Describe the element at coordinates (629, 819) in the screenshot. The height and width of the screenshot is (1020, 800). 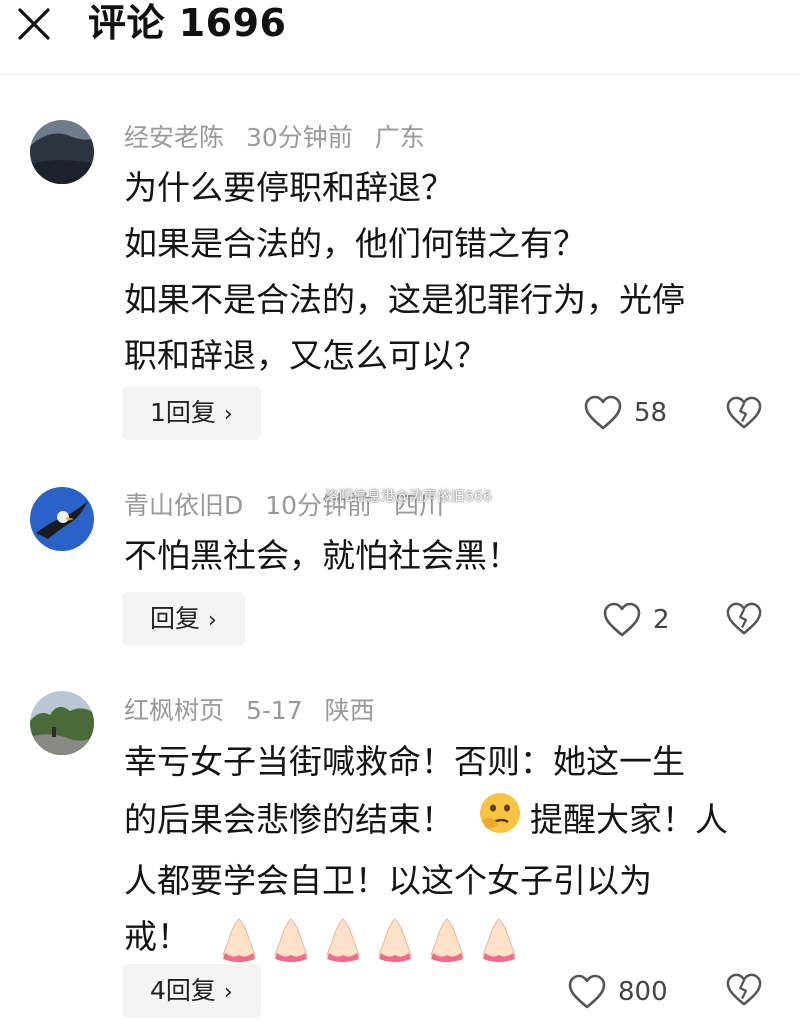
I see `comment-line-part: 提醒大家！人` at that location.